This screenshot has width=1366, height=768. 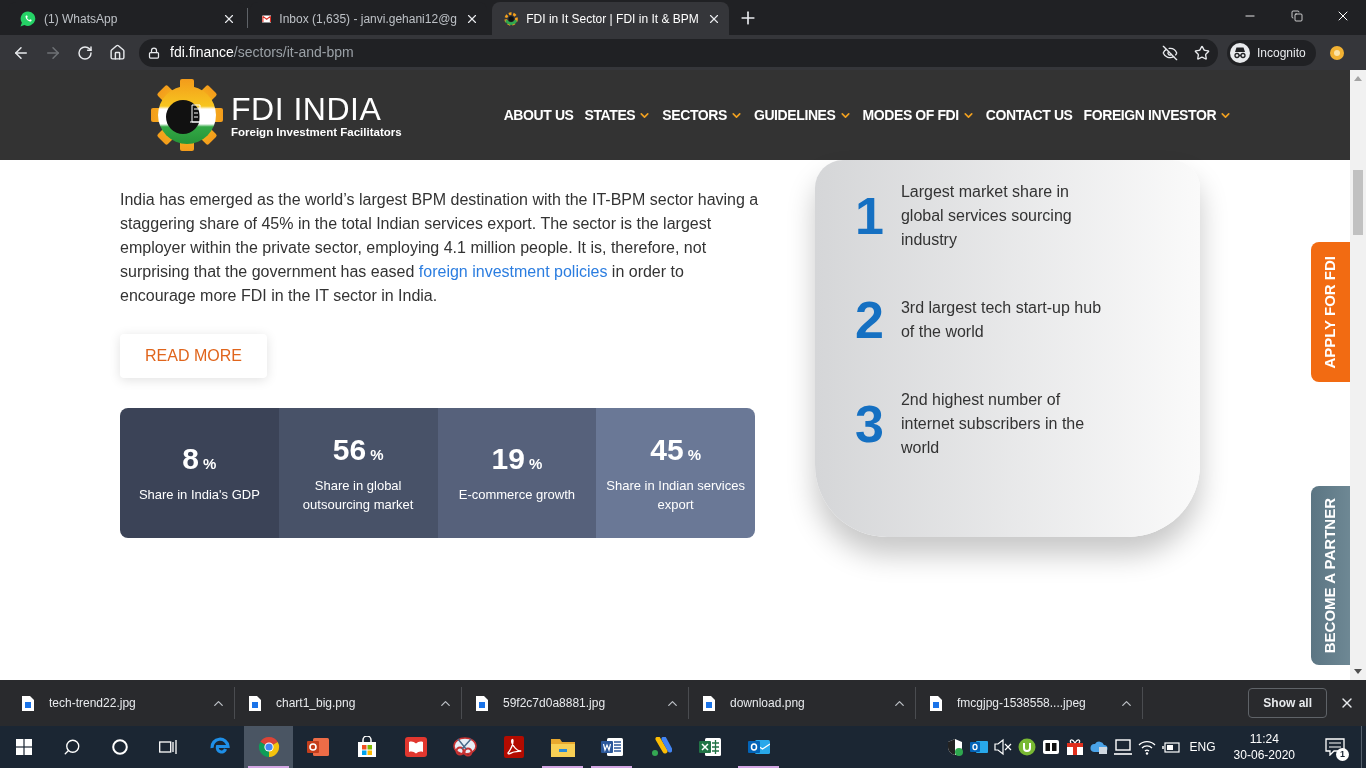 What do you see at coordinates (1202, 747) in the screenshot?
I see `language-button: ENG` at bounding box center [1202, 747].